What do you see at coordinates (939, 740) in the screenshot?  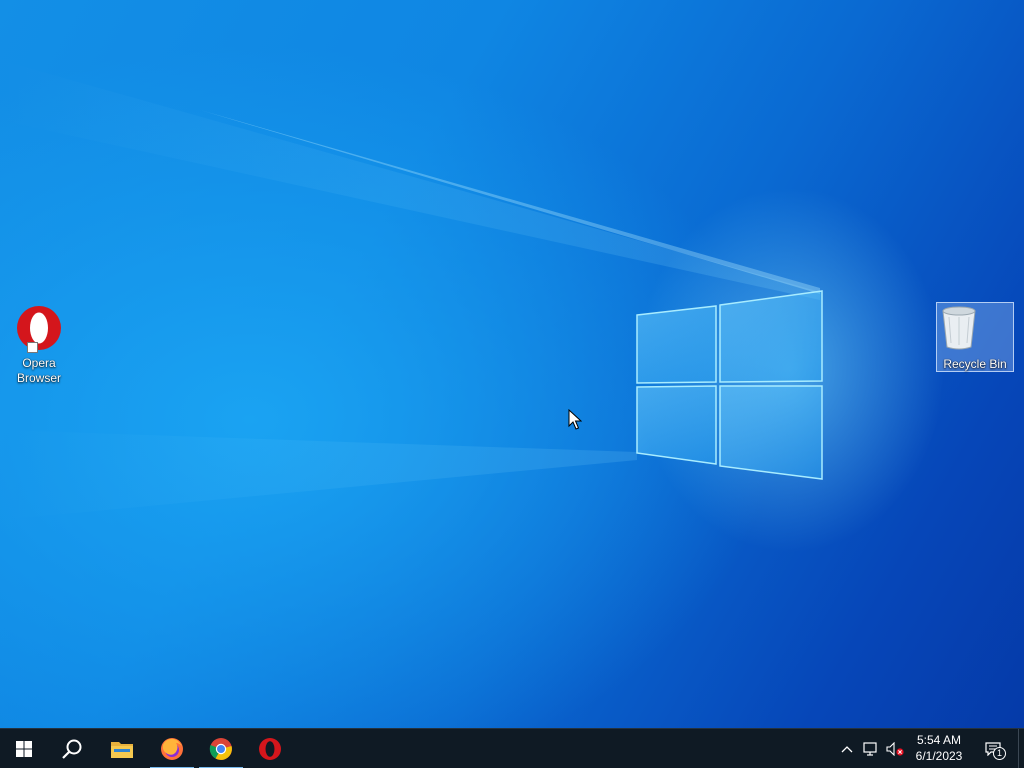 I see `clock-time: 5:54 AM` at bounding box center [939, 740].